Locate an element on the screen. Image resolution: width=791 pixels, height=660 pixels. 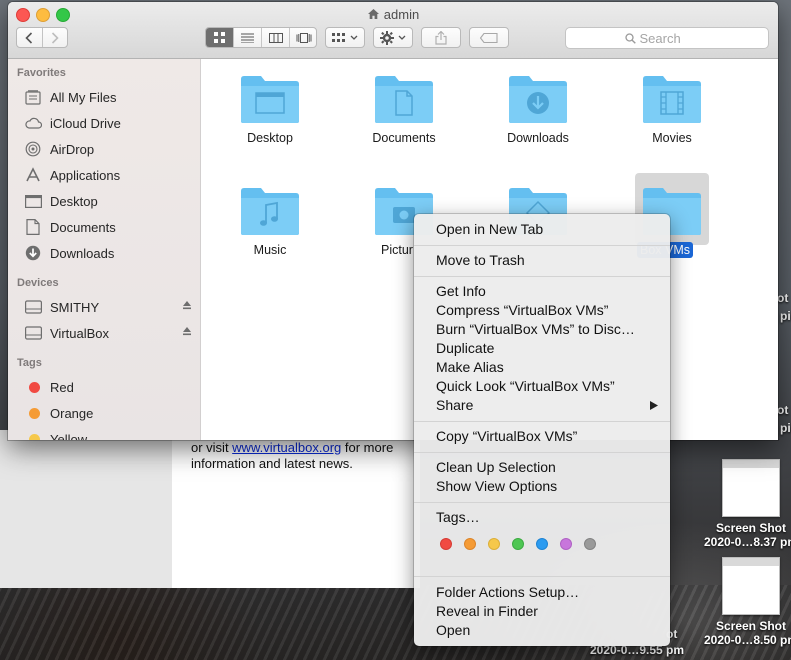
menu-item-open-in-new-tab: Open in New Tab is located at coordinates (489, 229).